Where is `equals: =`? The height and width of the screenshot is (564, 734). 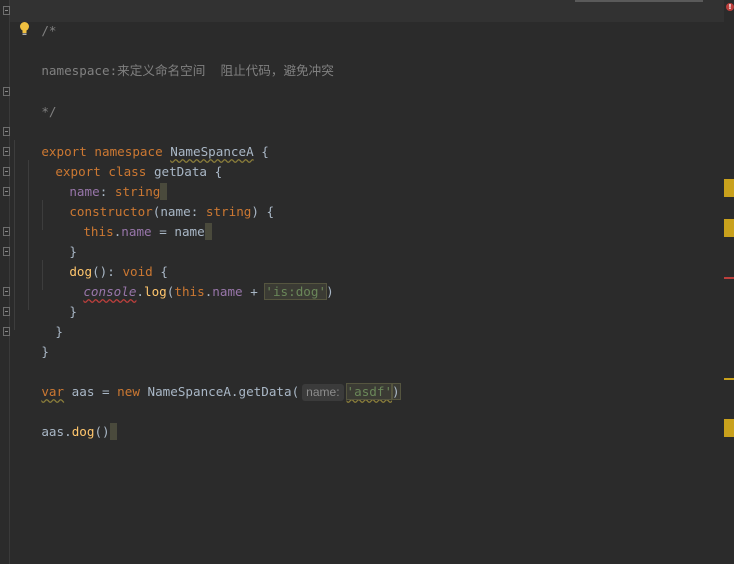
equals: = is located at coordinates (163, 231).